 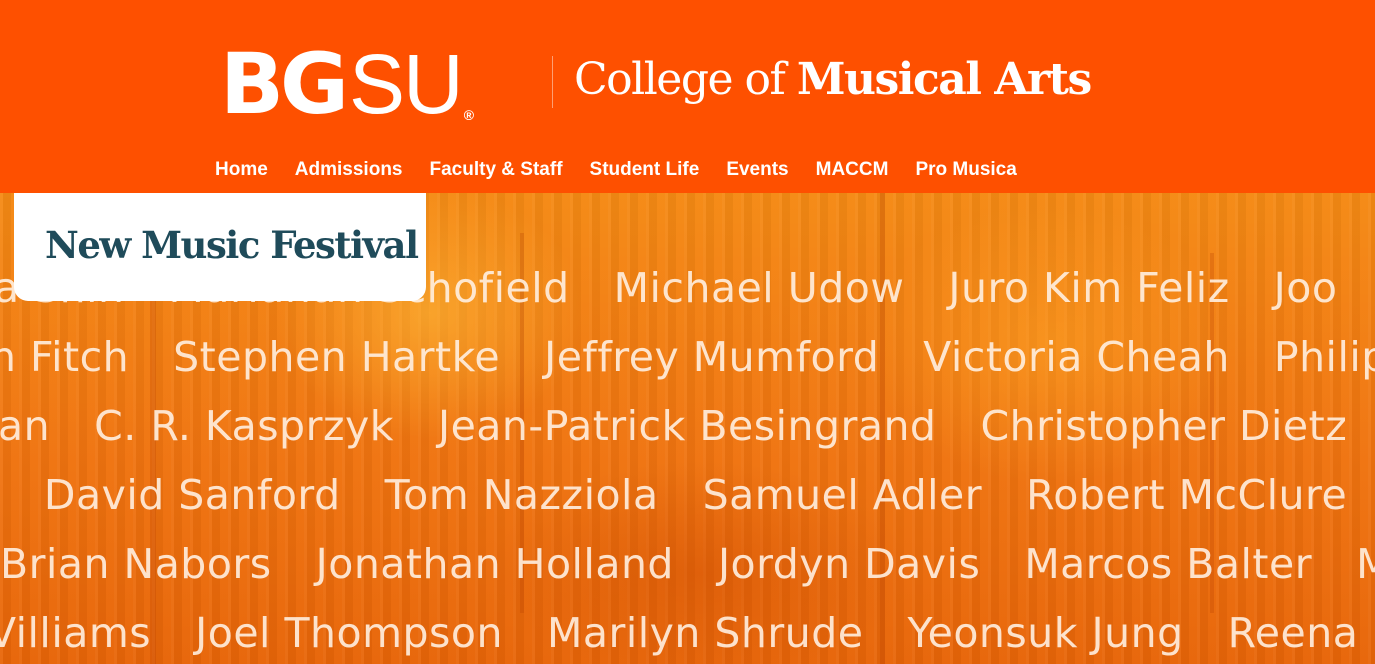 What do you see at coordinates (757, 170) in the screenshot?
I see `nav-events: Events` at bounding box center [757, 170].